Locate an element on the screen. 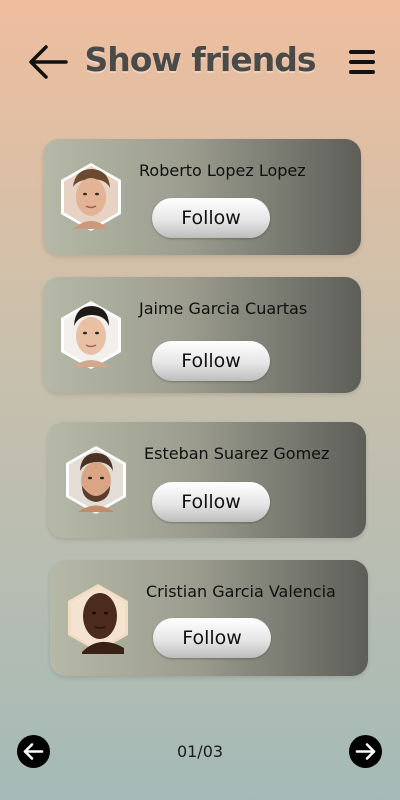 This screenshot has width=400, height=800. header-bar: Show friends is located at coordinates (200, 62).